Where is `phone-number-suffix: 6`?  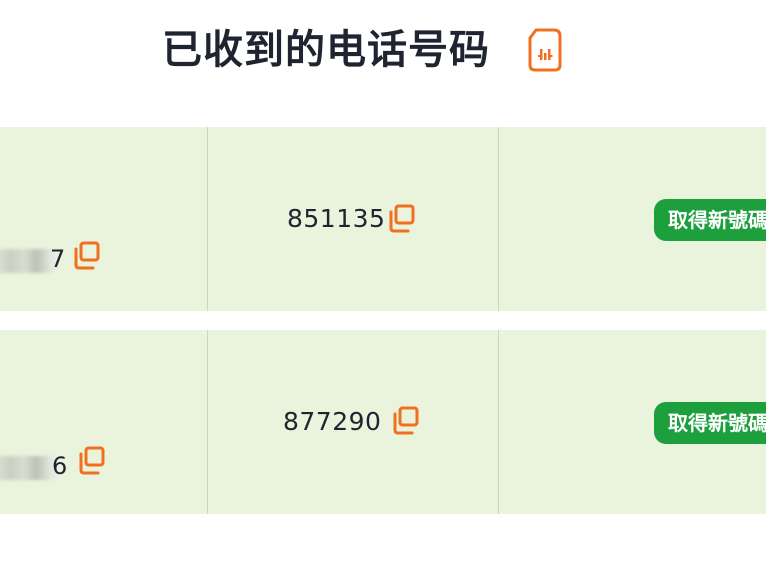 phone-number-suffix: 6 is located at coordinates (60, 466).